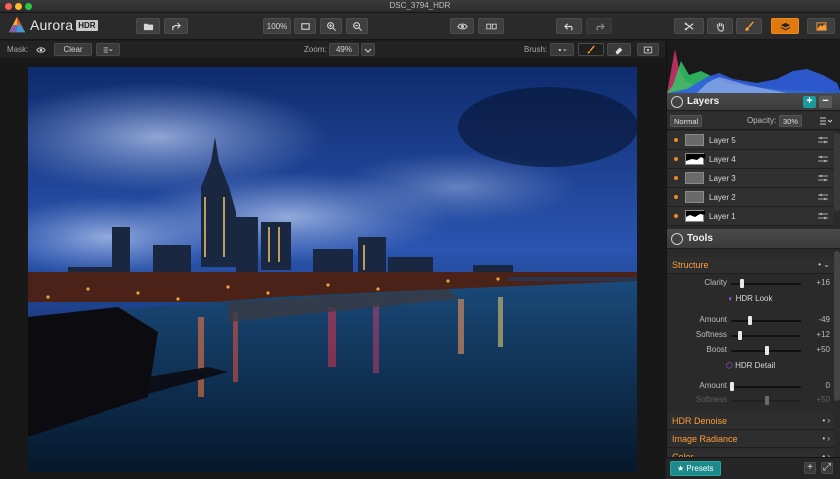  What do you see at coordinates (837, 172) in the screenshot?
I see `layers-scrollbar` at bounding box center [837, 172].